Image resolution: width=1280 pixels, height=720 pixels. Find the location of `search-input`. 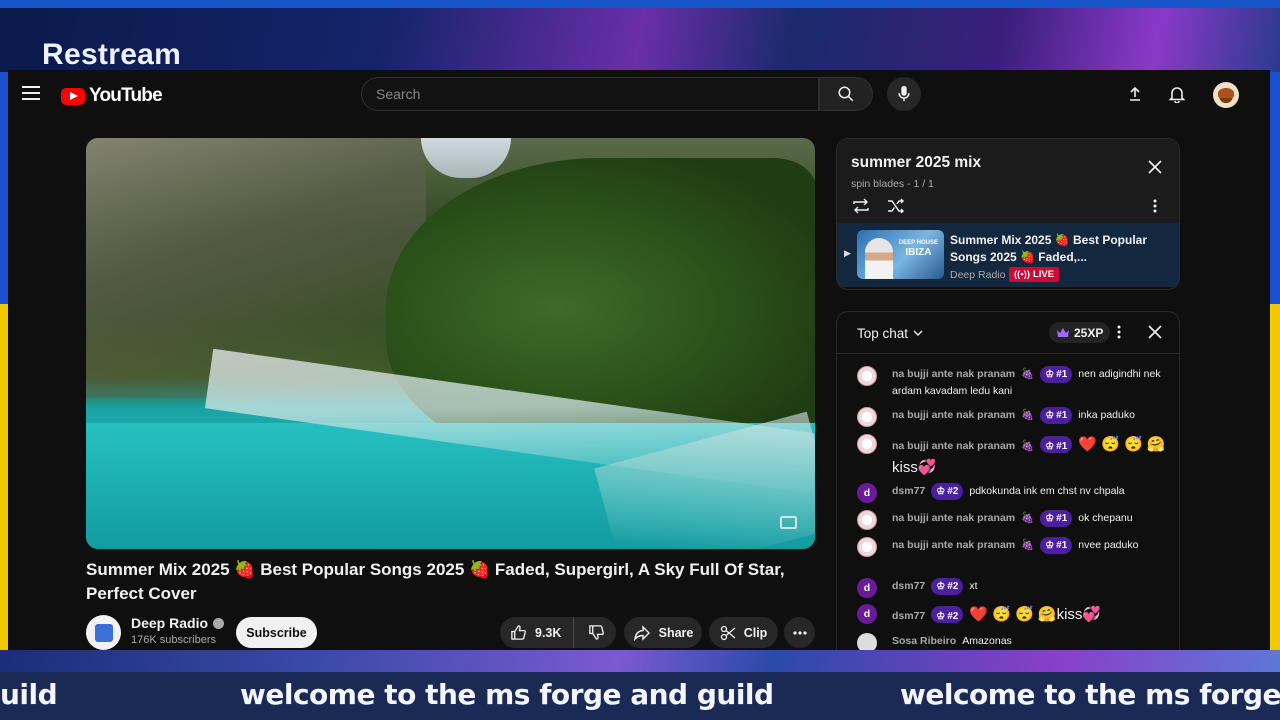

search-input is located at coordinates (597, 94).